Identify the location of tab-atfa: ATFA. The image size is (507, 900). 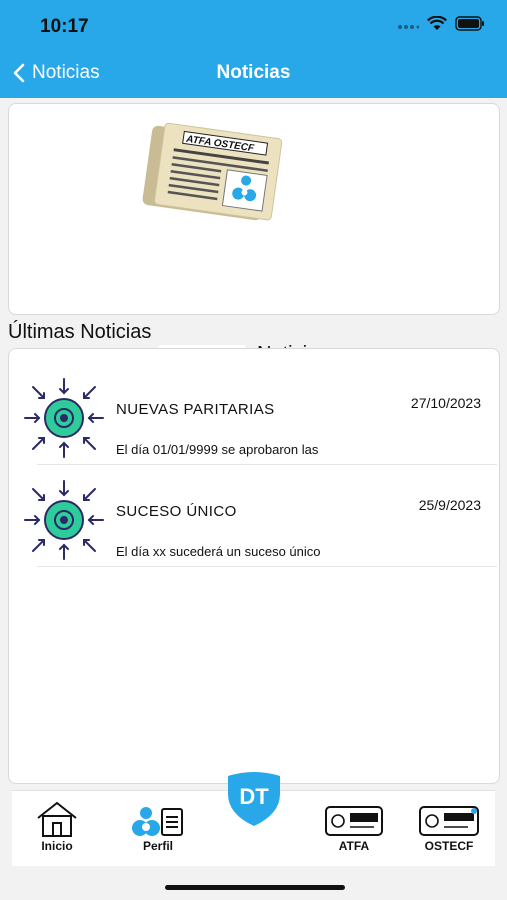
(354, 827).